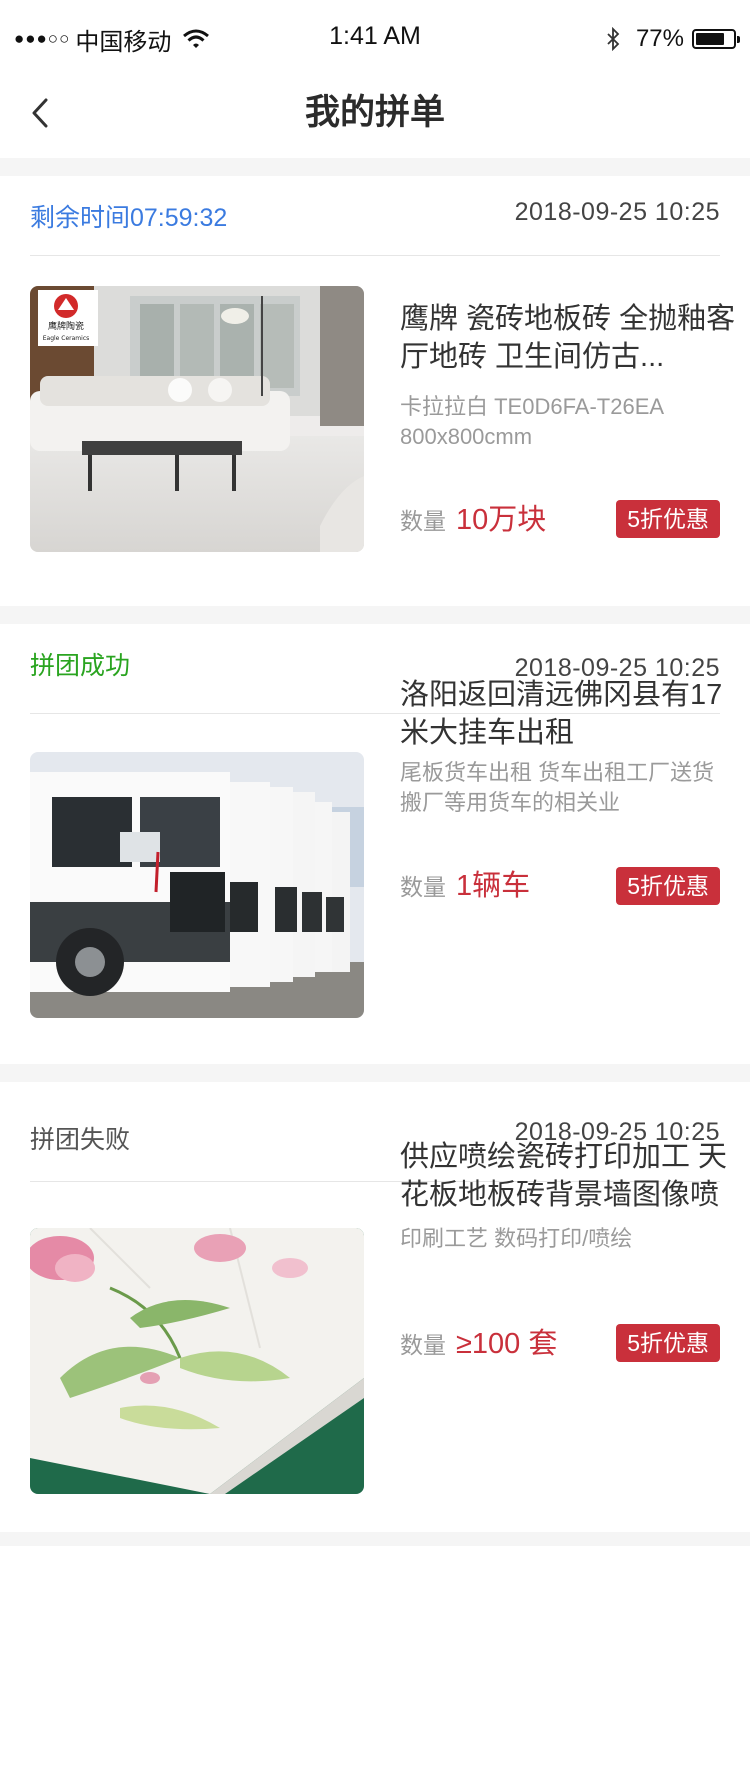 The width and height of the screenshot is (750, 1775). I want to click on order-date: 2018-09-25 10:25, so click(617, 212).